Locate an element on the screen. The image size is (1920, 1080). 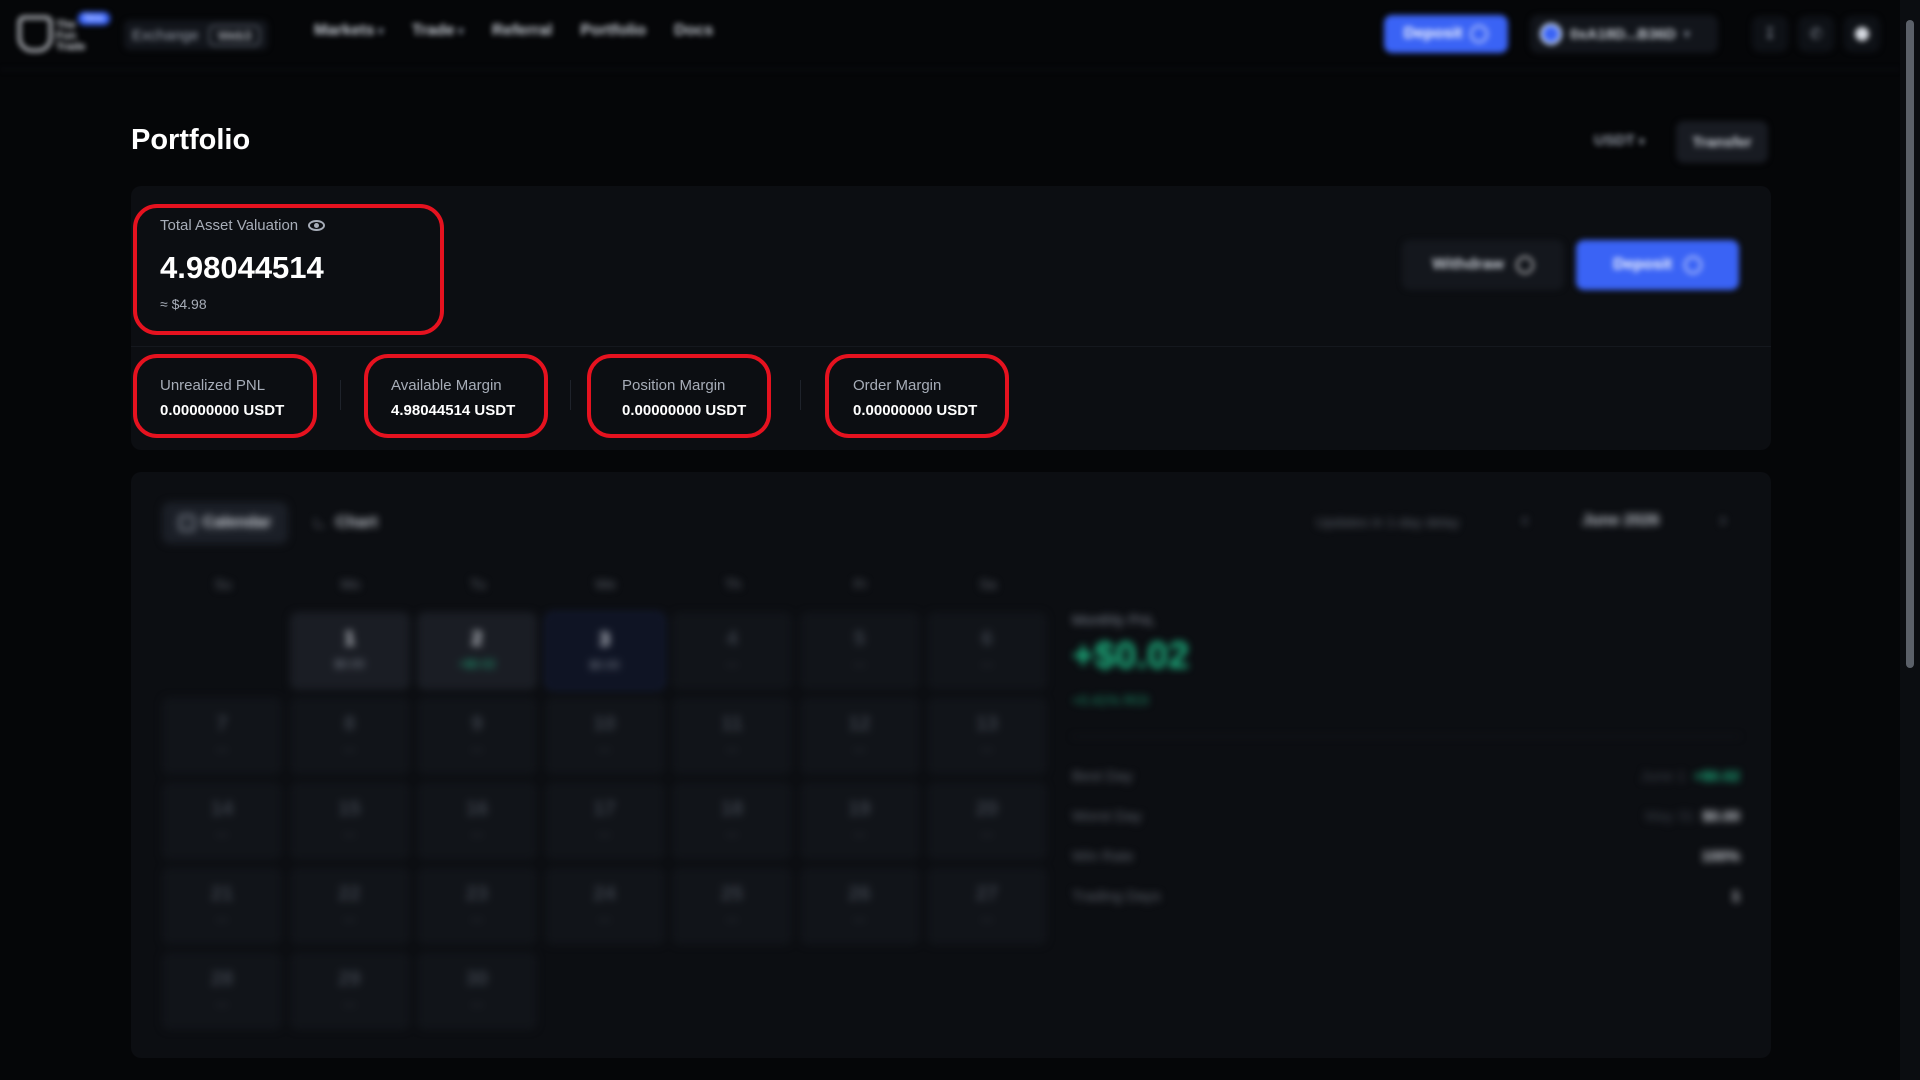
calendar-day-3: 3 $0.00 is located at coordinates (604, 651).